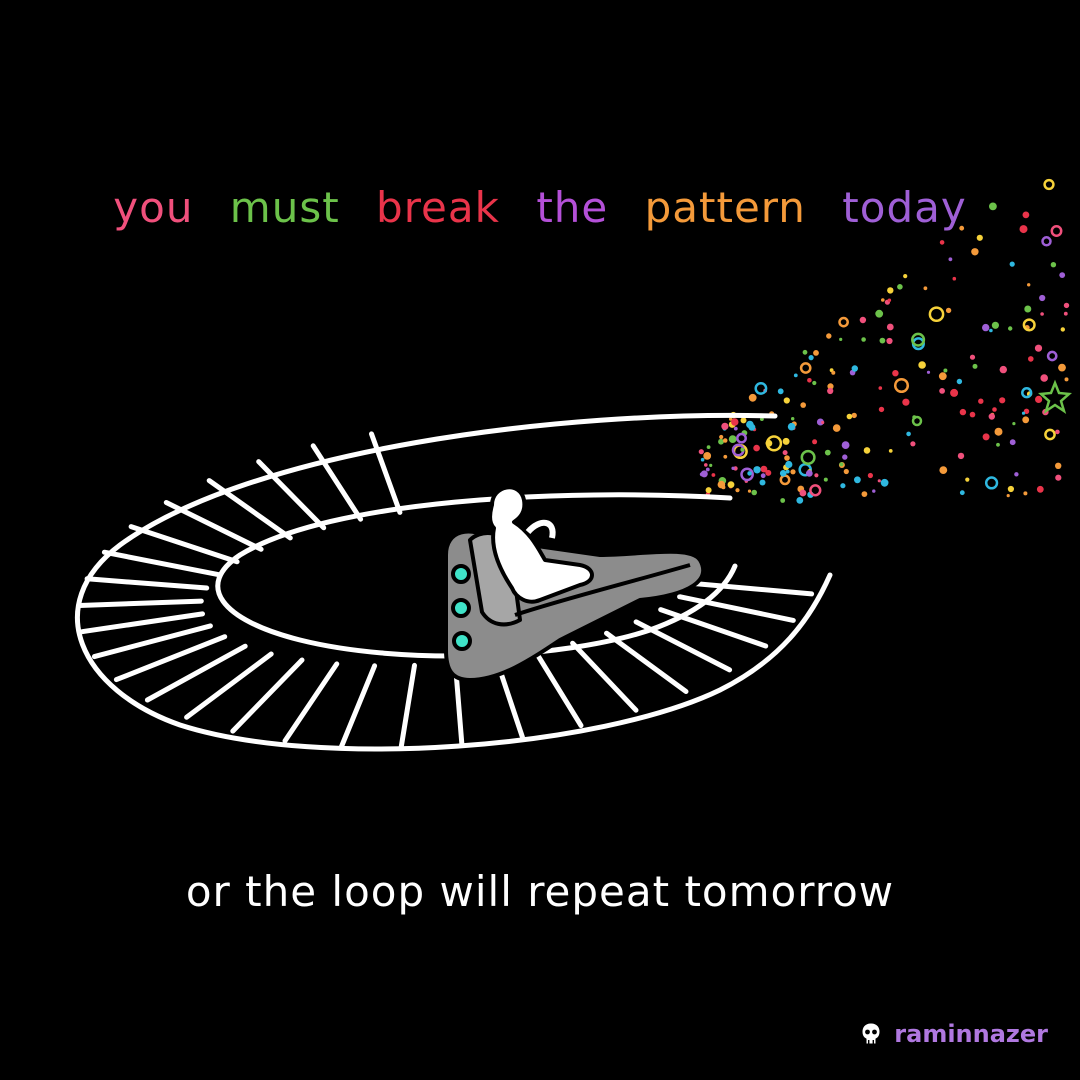  I want to click on artist-handle: raminnazer, so click(971, 1034).